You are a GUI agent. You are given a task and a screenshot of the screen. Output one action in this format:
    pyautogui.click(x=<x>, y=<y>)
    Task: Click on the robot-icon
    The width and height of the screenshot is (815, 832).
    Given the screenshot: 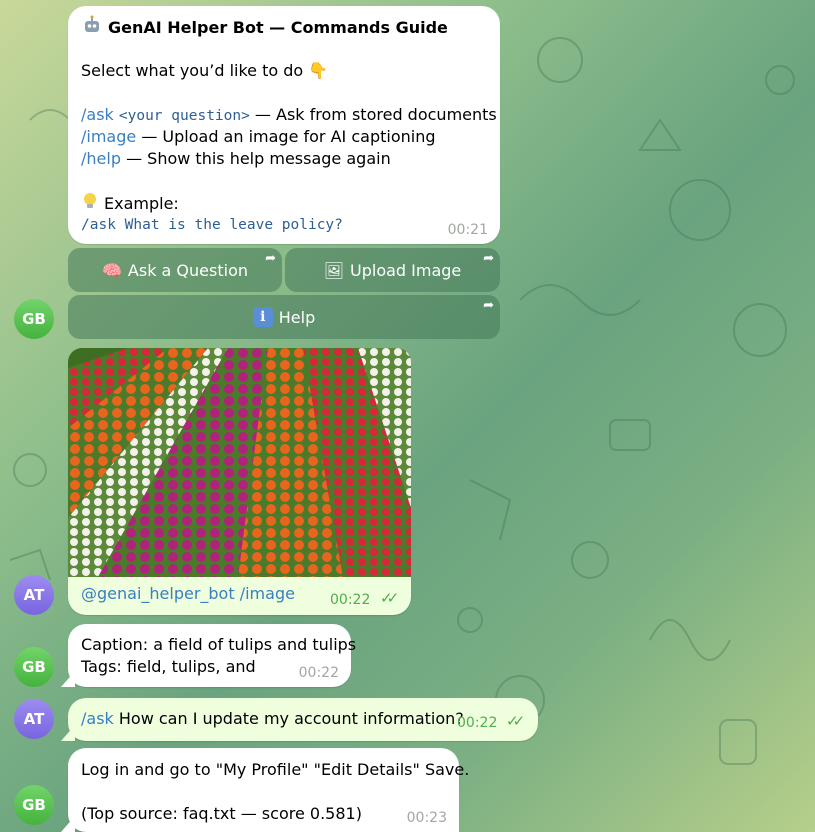 What is the action you would take?
    pyautogui.click(x=92, y=28)
    